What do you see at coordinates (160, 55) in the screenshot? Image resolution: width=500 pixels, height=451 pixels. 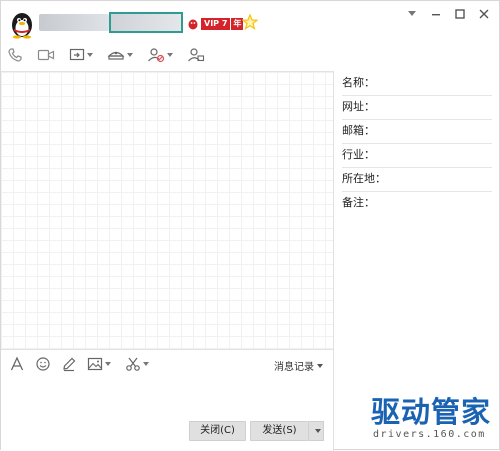 I see `add-friend-icon` at bounding box center [160, 55].